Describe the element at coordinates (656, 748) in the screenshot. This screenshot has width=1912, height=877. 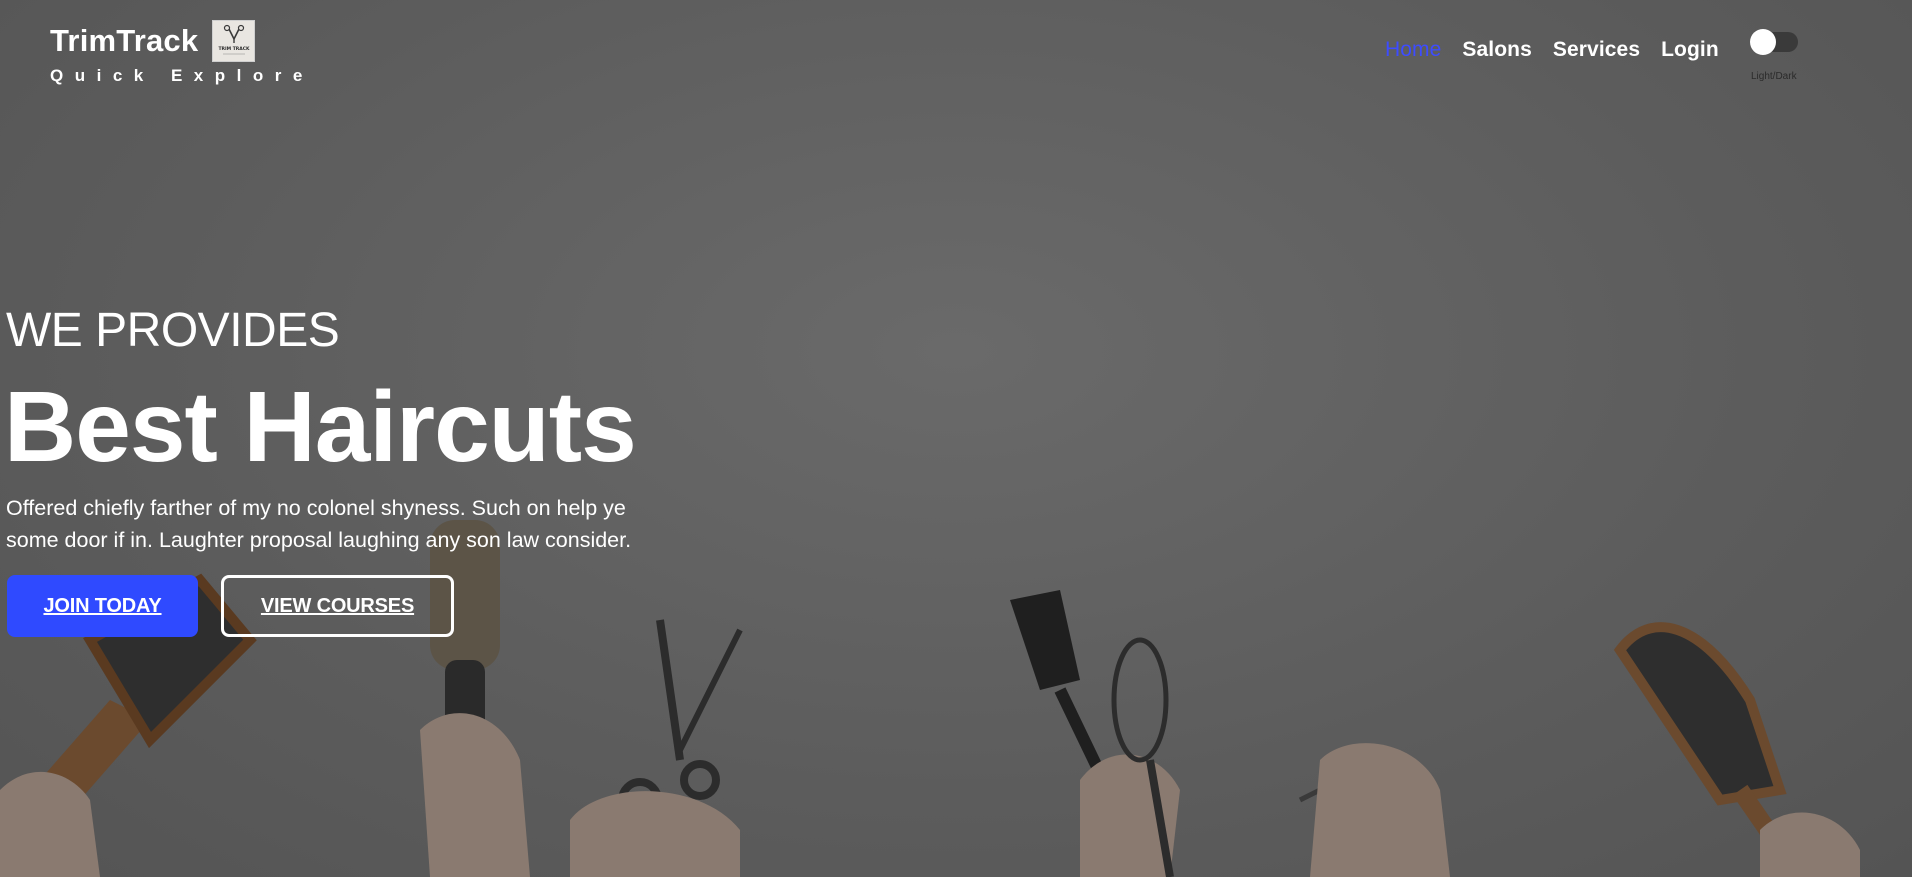
I see `scissors-icon` at that location.